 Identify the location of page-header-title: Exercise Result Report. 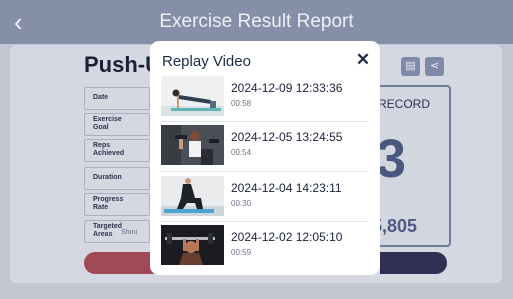
(256, 21).